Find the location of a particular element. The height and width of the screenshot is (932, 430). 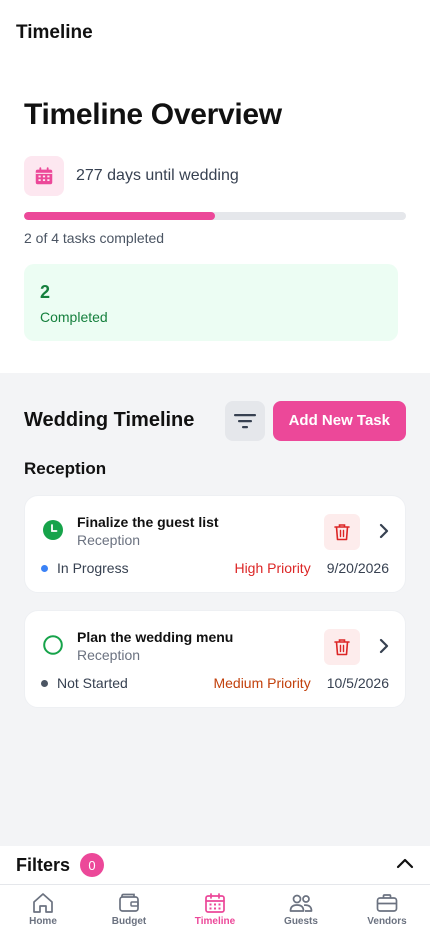

task-meta: In Progress High Priority 9/20/2026 is located at coordinates (215, 568).